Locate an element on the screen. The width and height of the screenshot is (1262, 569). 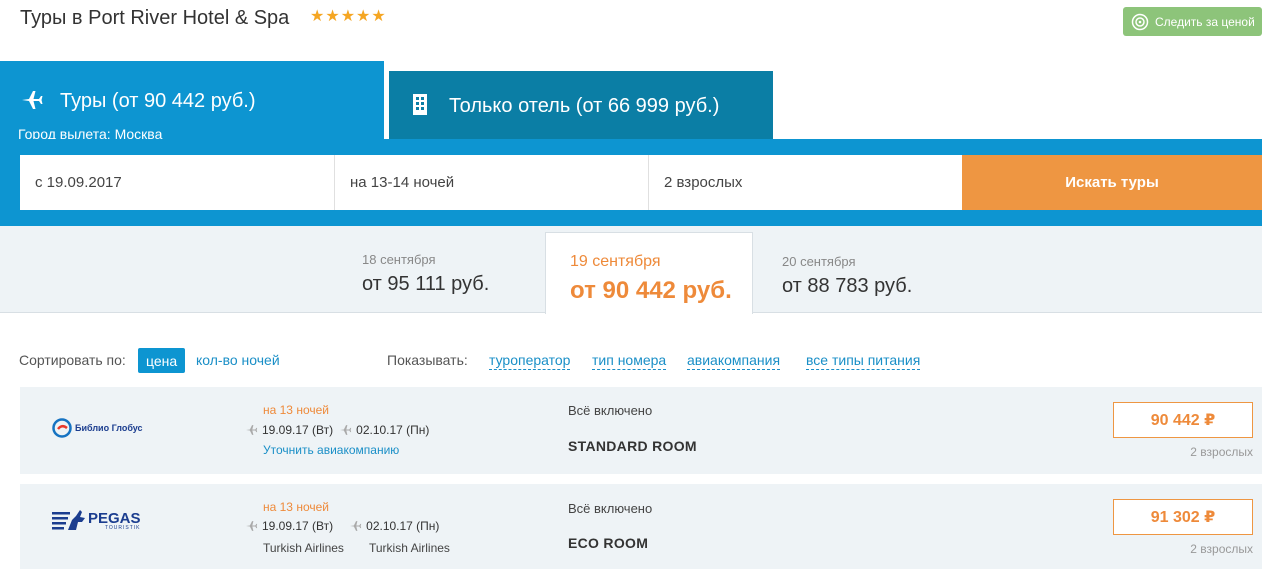
date-option-price: от 95 111 руб. is located at coordinates (426, 284).